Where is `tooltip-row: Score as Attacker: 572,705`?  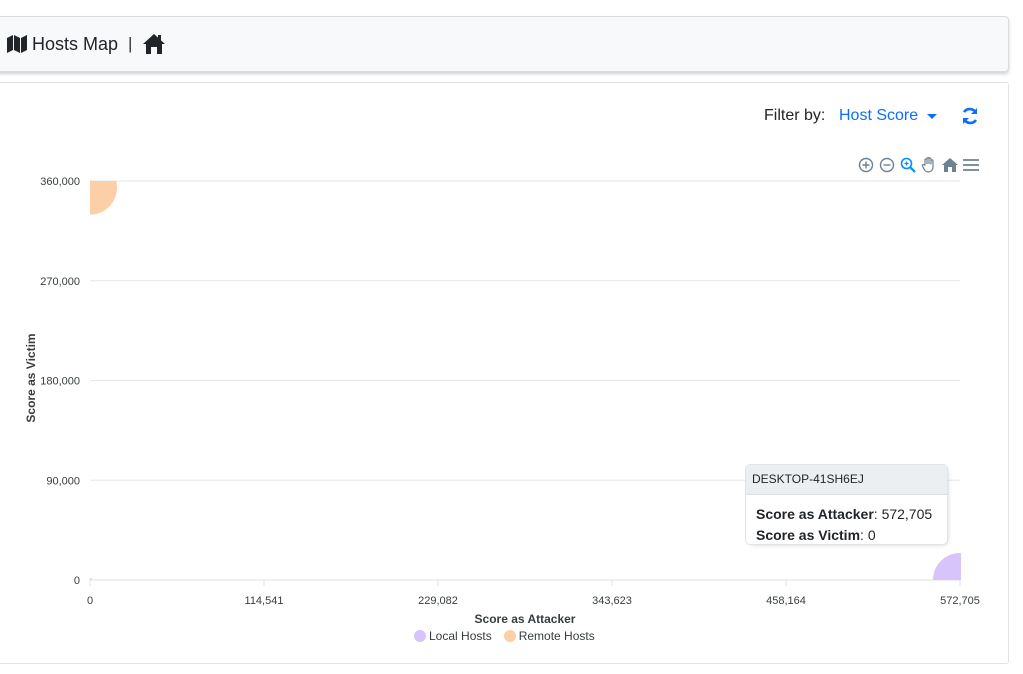
tooltip-row: Score as Attacker: 572,705 is located at coordinates (844, 514).